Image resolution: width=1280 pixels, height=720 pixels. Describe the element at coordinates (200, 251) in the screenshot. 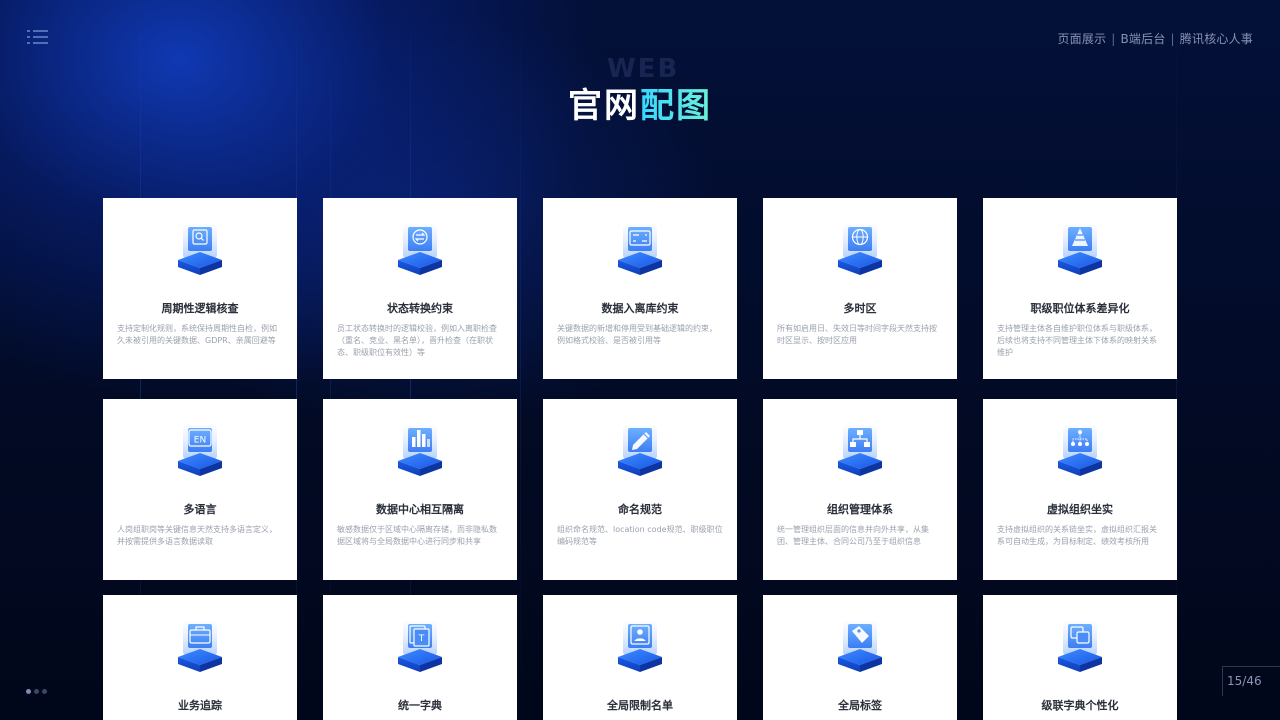

I see `search-icon` at that location.